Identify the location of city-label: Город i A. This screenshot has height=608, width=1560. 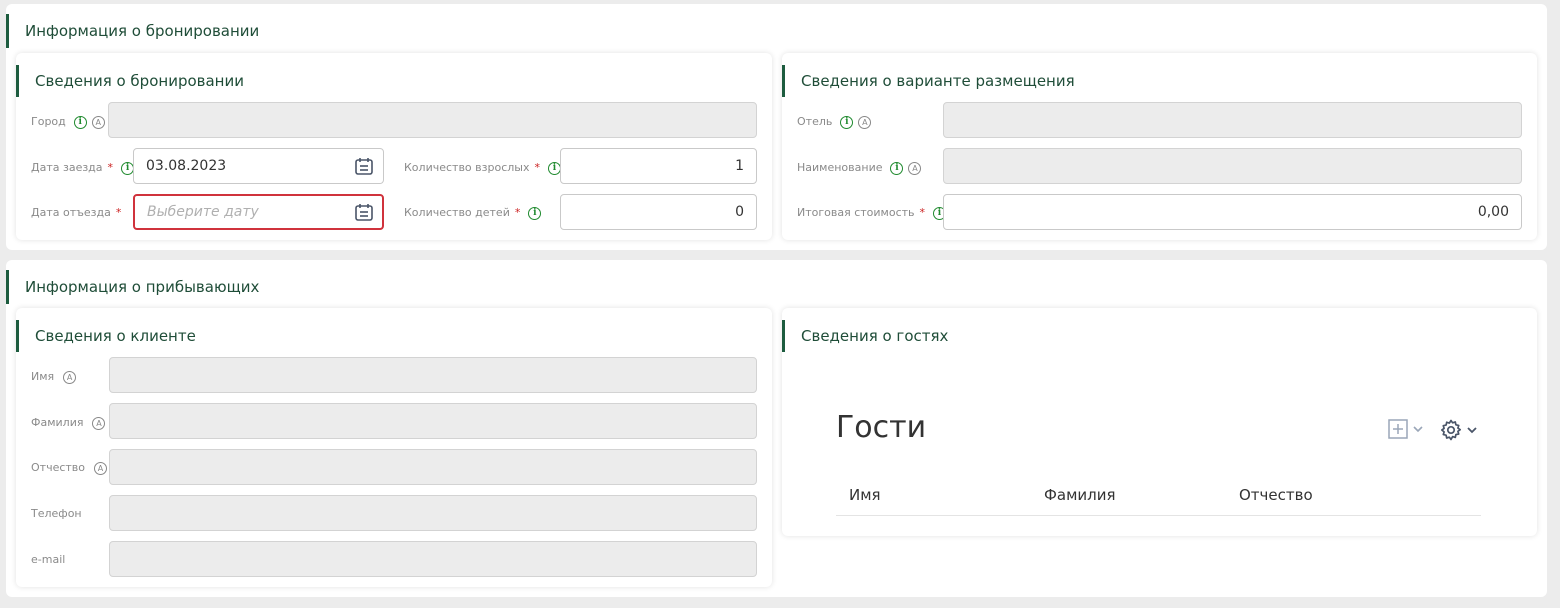
(68, 122).